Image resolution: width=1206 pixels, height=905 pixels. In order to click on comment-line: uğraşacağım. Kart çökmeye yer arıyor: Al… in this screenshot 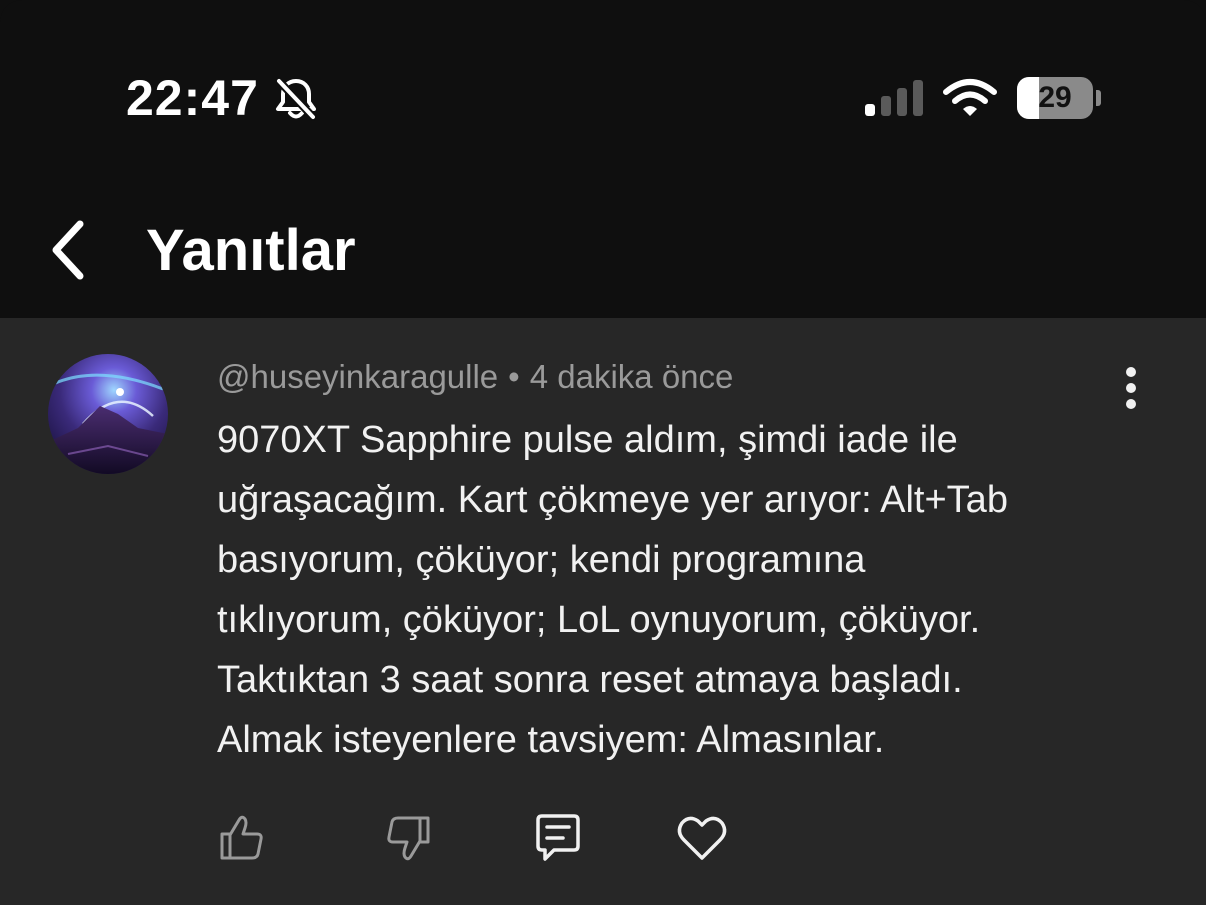, I will do `click(612, 500)`.